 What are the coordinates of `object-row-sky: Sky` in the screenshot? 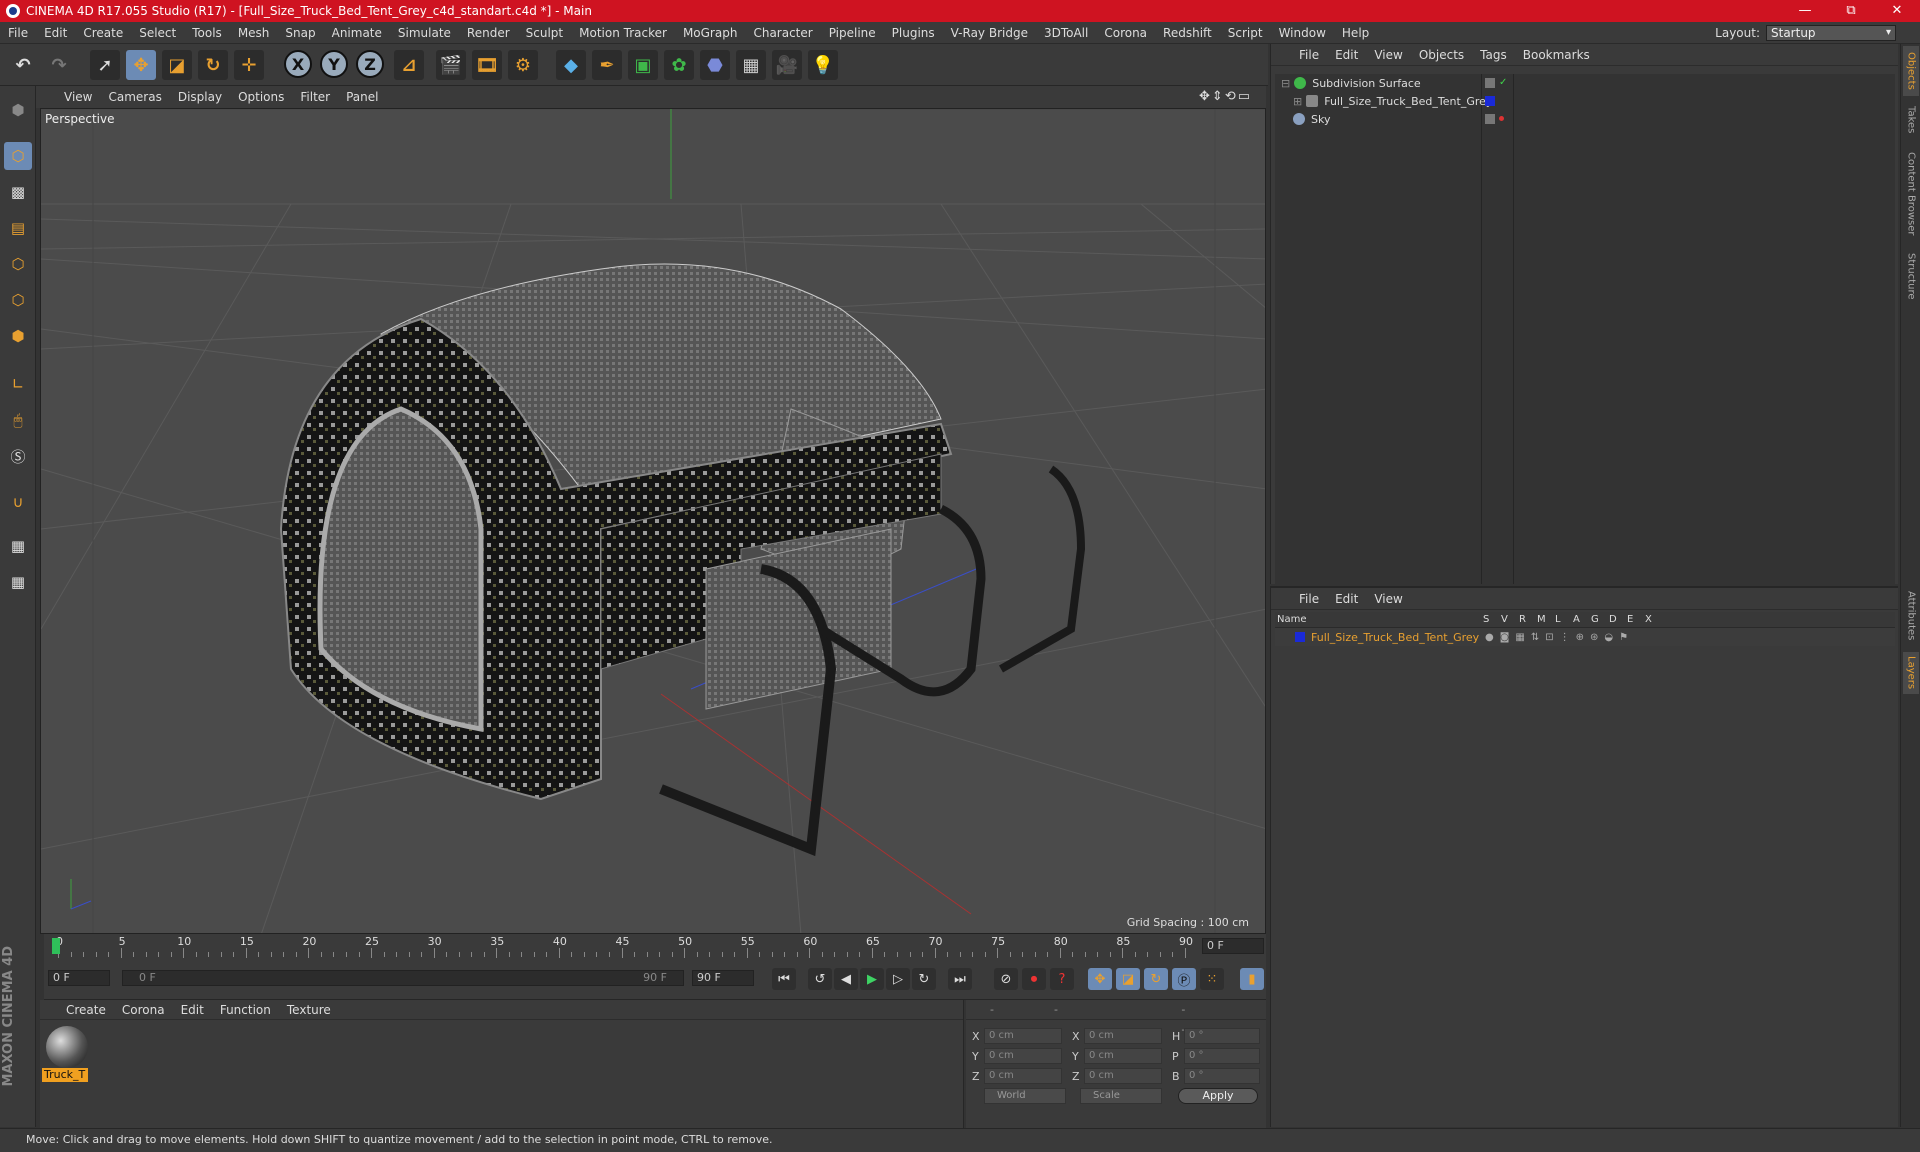 It's located at (1585, 119).